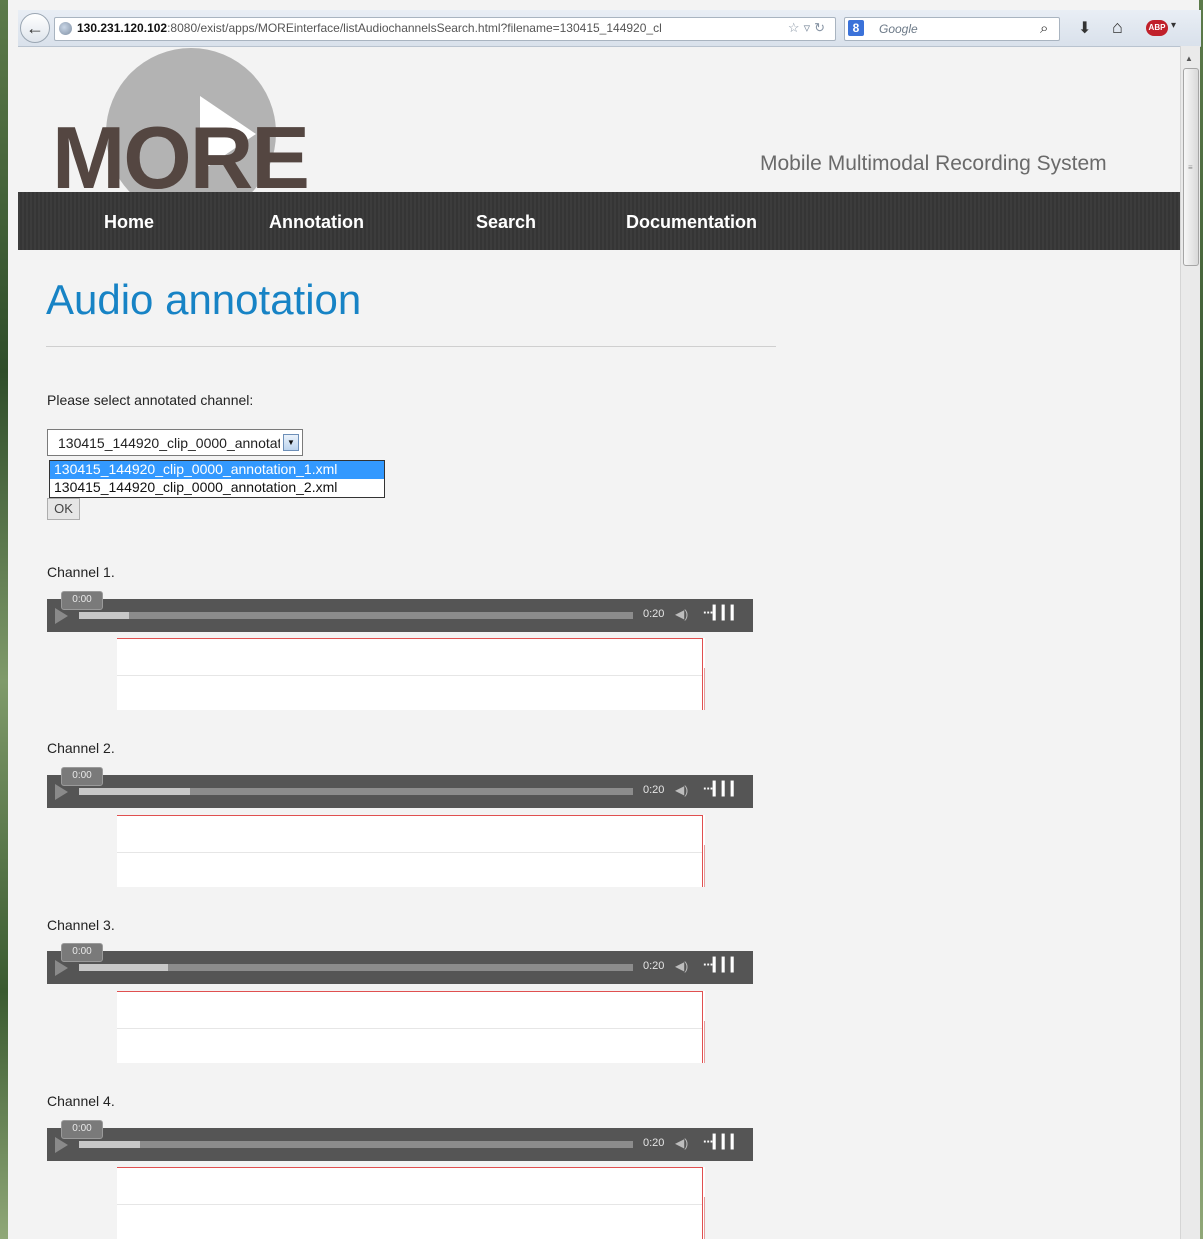 The height and width of the screenshot is (1239, 1203). Describe the element at coordinates (1190, 642) in the screenshot. I see `page-scrollbar: ▲ ≡` at that location.